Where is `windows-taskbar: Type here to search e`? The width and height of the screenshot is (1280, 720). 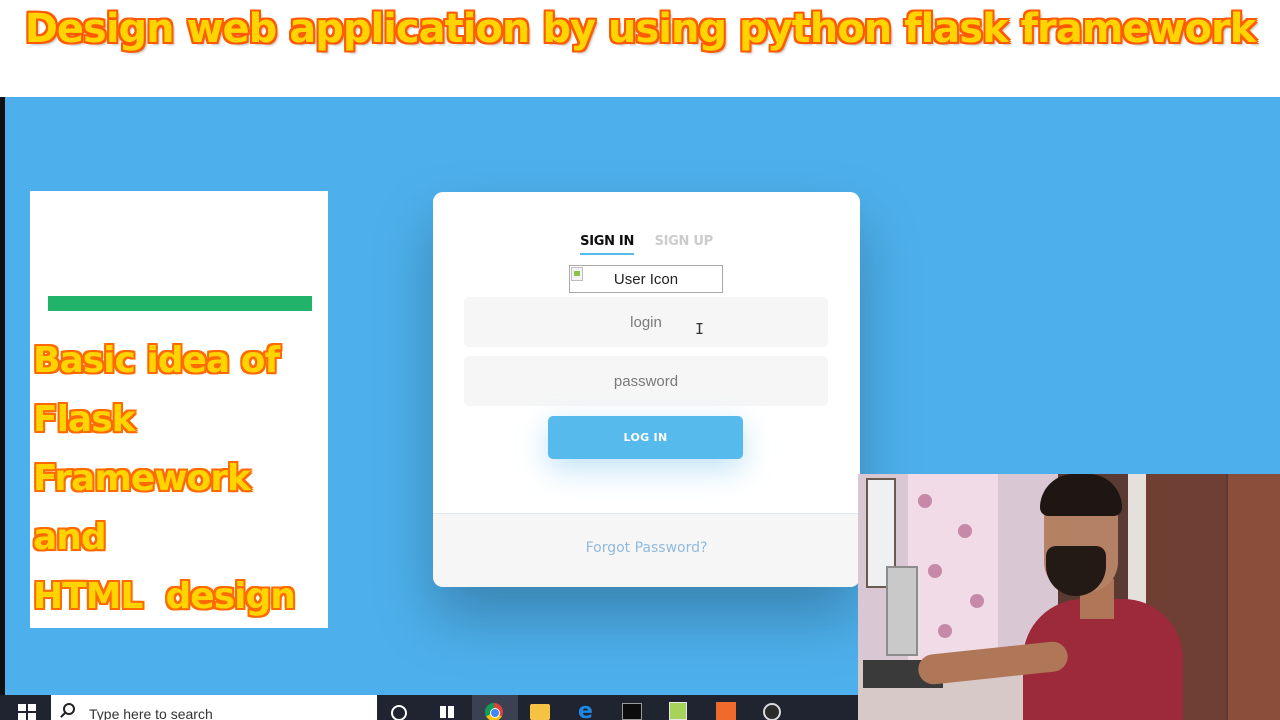
windows-taskbar: Type here to search e is located at coordinates (429, 707).